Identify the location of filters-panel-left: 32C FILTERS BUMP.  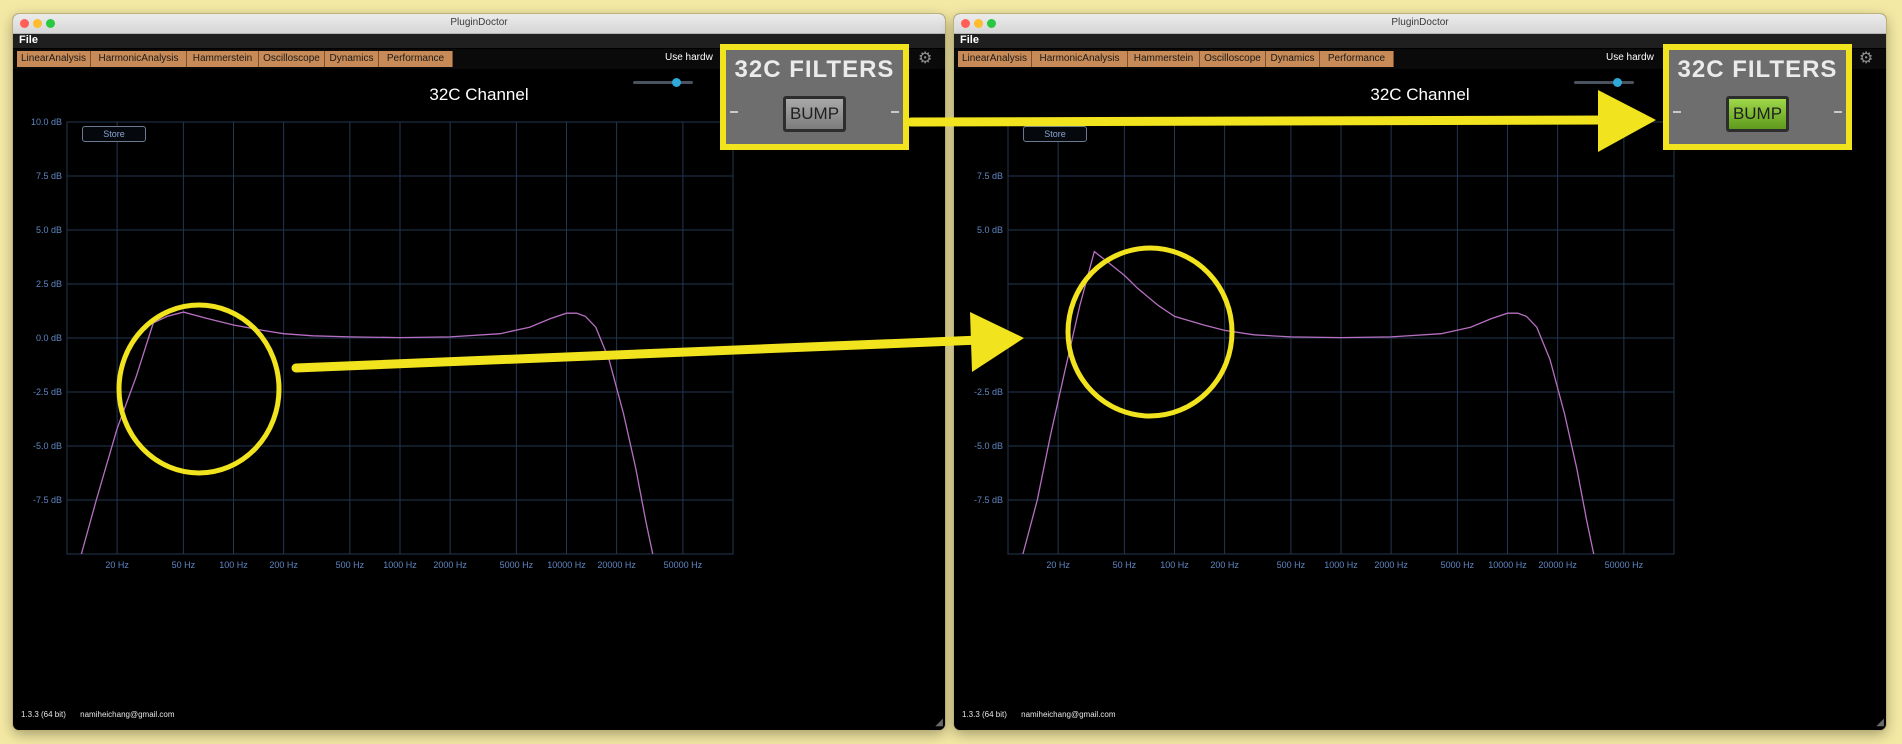
(814, 97).